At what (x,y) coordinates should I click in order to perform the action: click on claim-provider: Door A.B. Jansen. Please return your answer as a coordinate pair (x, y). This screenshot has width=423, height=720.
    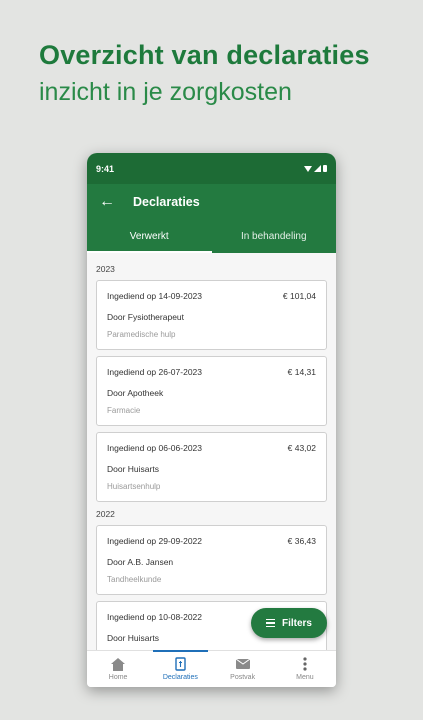
    Looking at the image, I should click on (140, 562).